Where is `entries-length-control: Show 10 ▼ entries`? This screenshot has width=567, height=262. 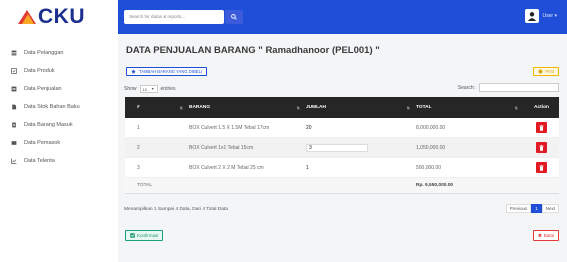 entries-length-control: Show 10 ▼ entries is located at coordinates (150, 89).